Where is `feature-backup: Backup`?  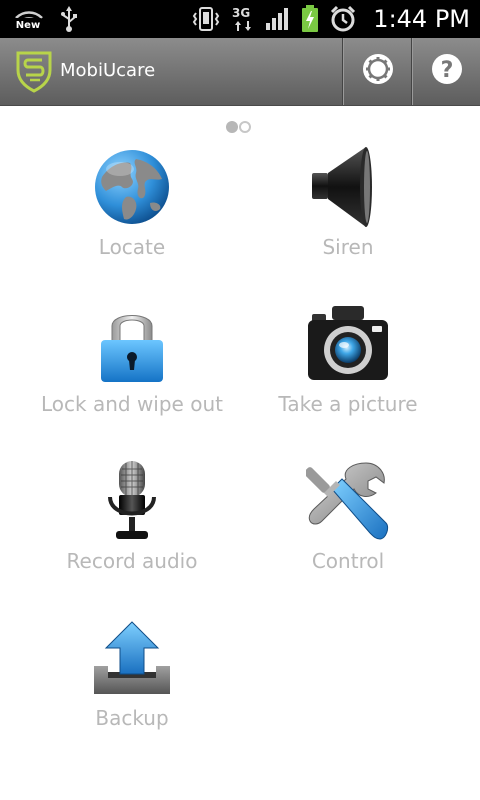
feature-backup: Backup is located at coordinates (132, 691).